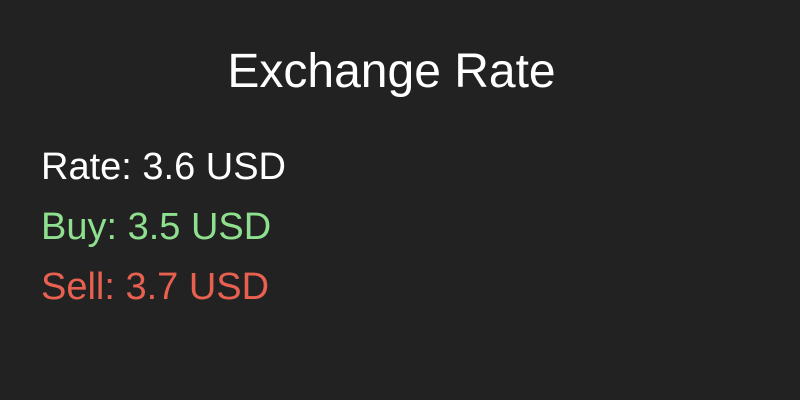 This screenshot has height=400, width=800. I want to click on buy-rate-text: Buy: 3.5 USD, so click(156, 227).